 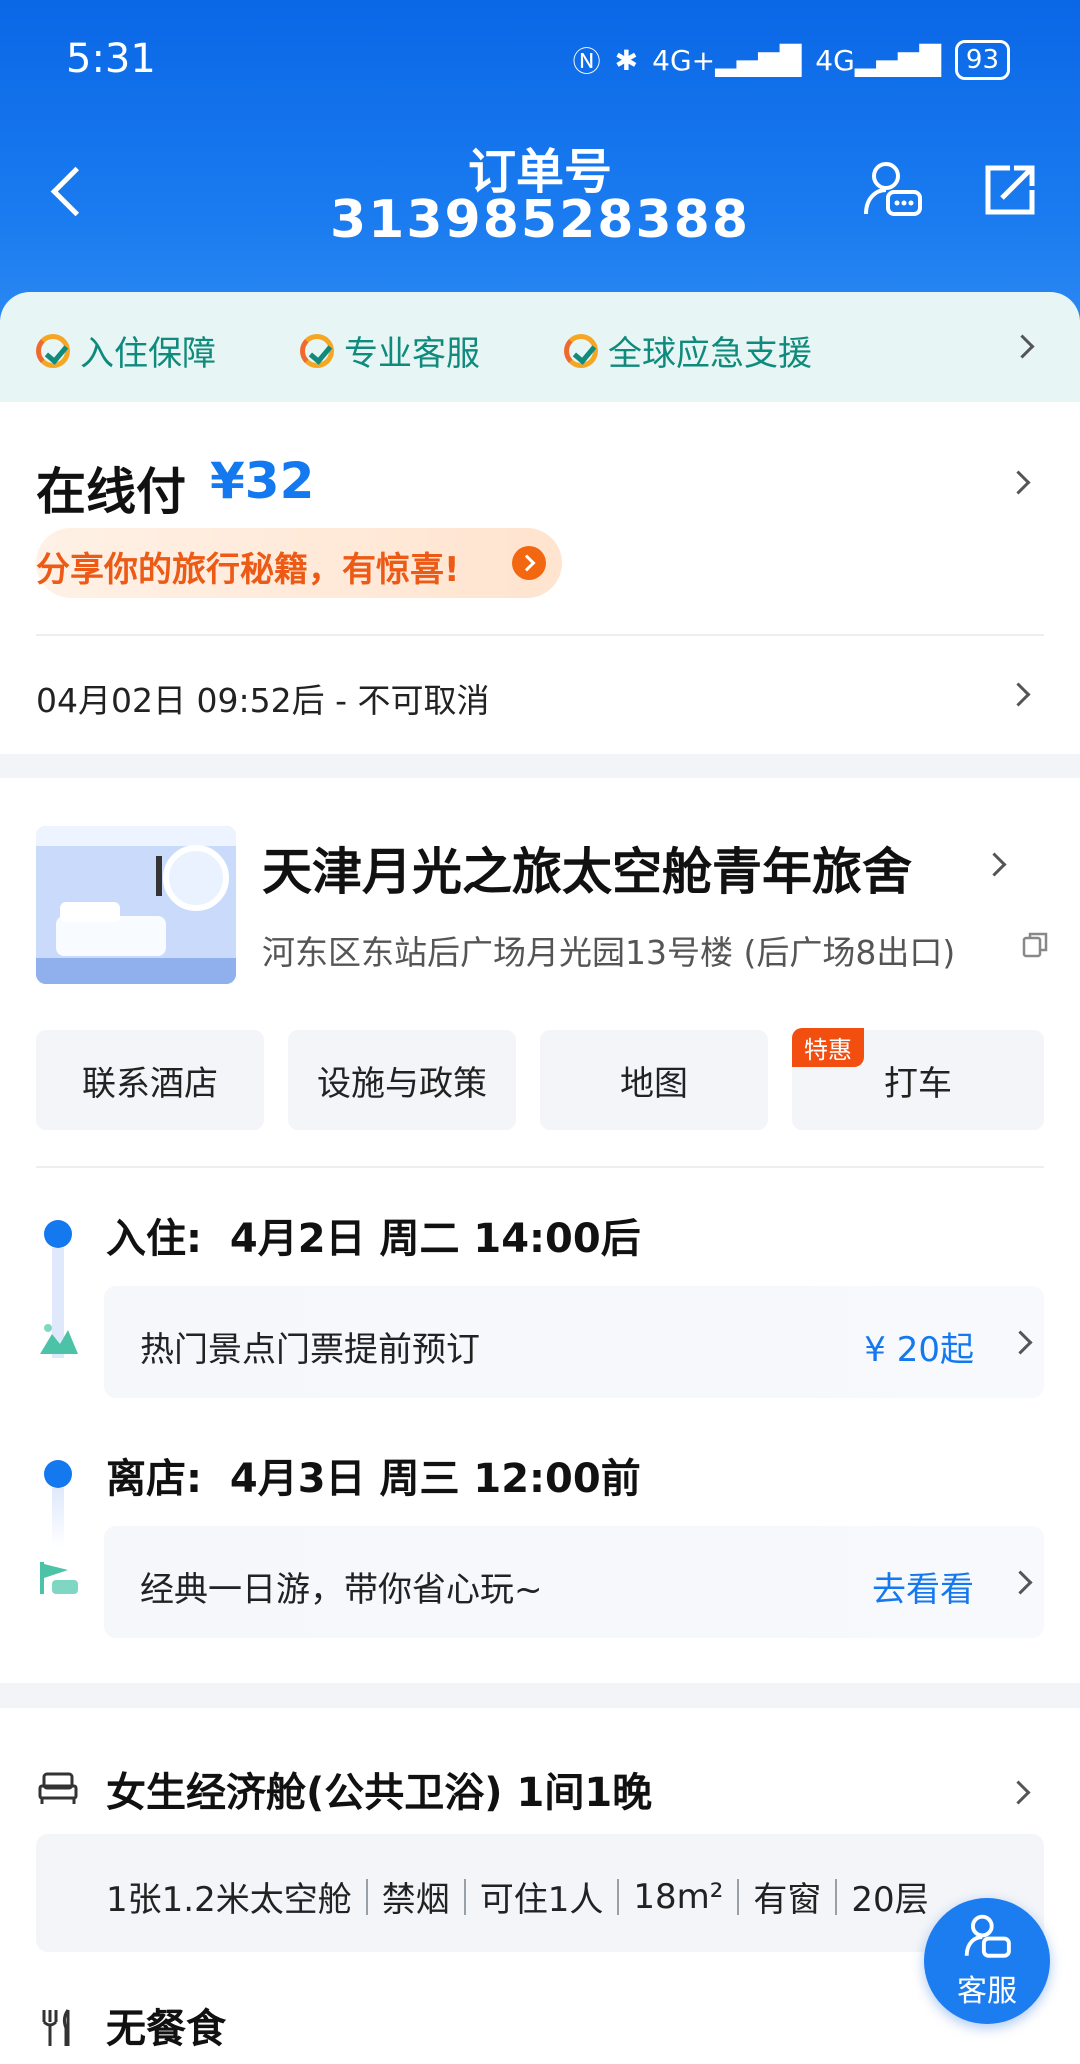 I want to click on signal-icon-2: 4G▂▄▆█, so click(x=878, y=60).